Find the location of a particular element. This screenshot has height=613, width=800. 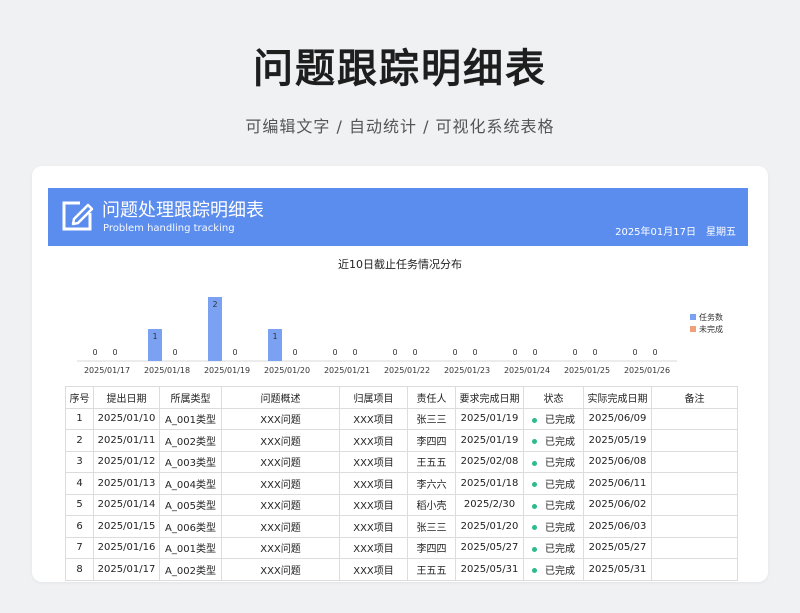

table-cell: 1 is located at coordinates (79, 418).